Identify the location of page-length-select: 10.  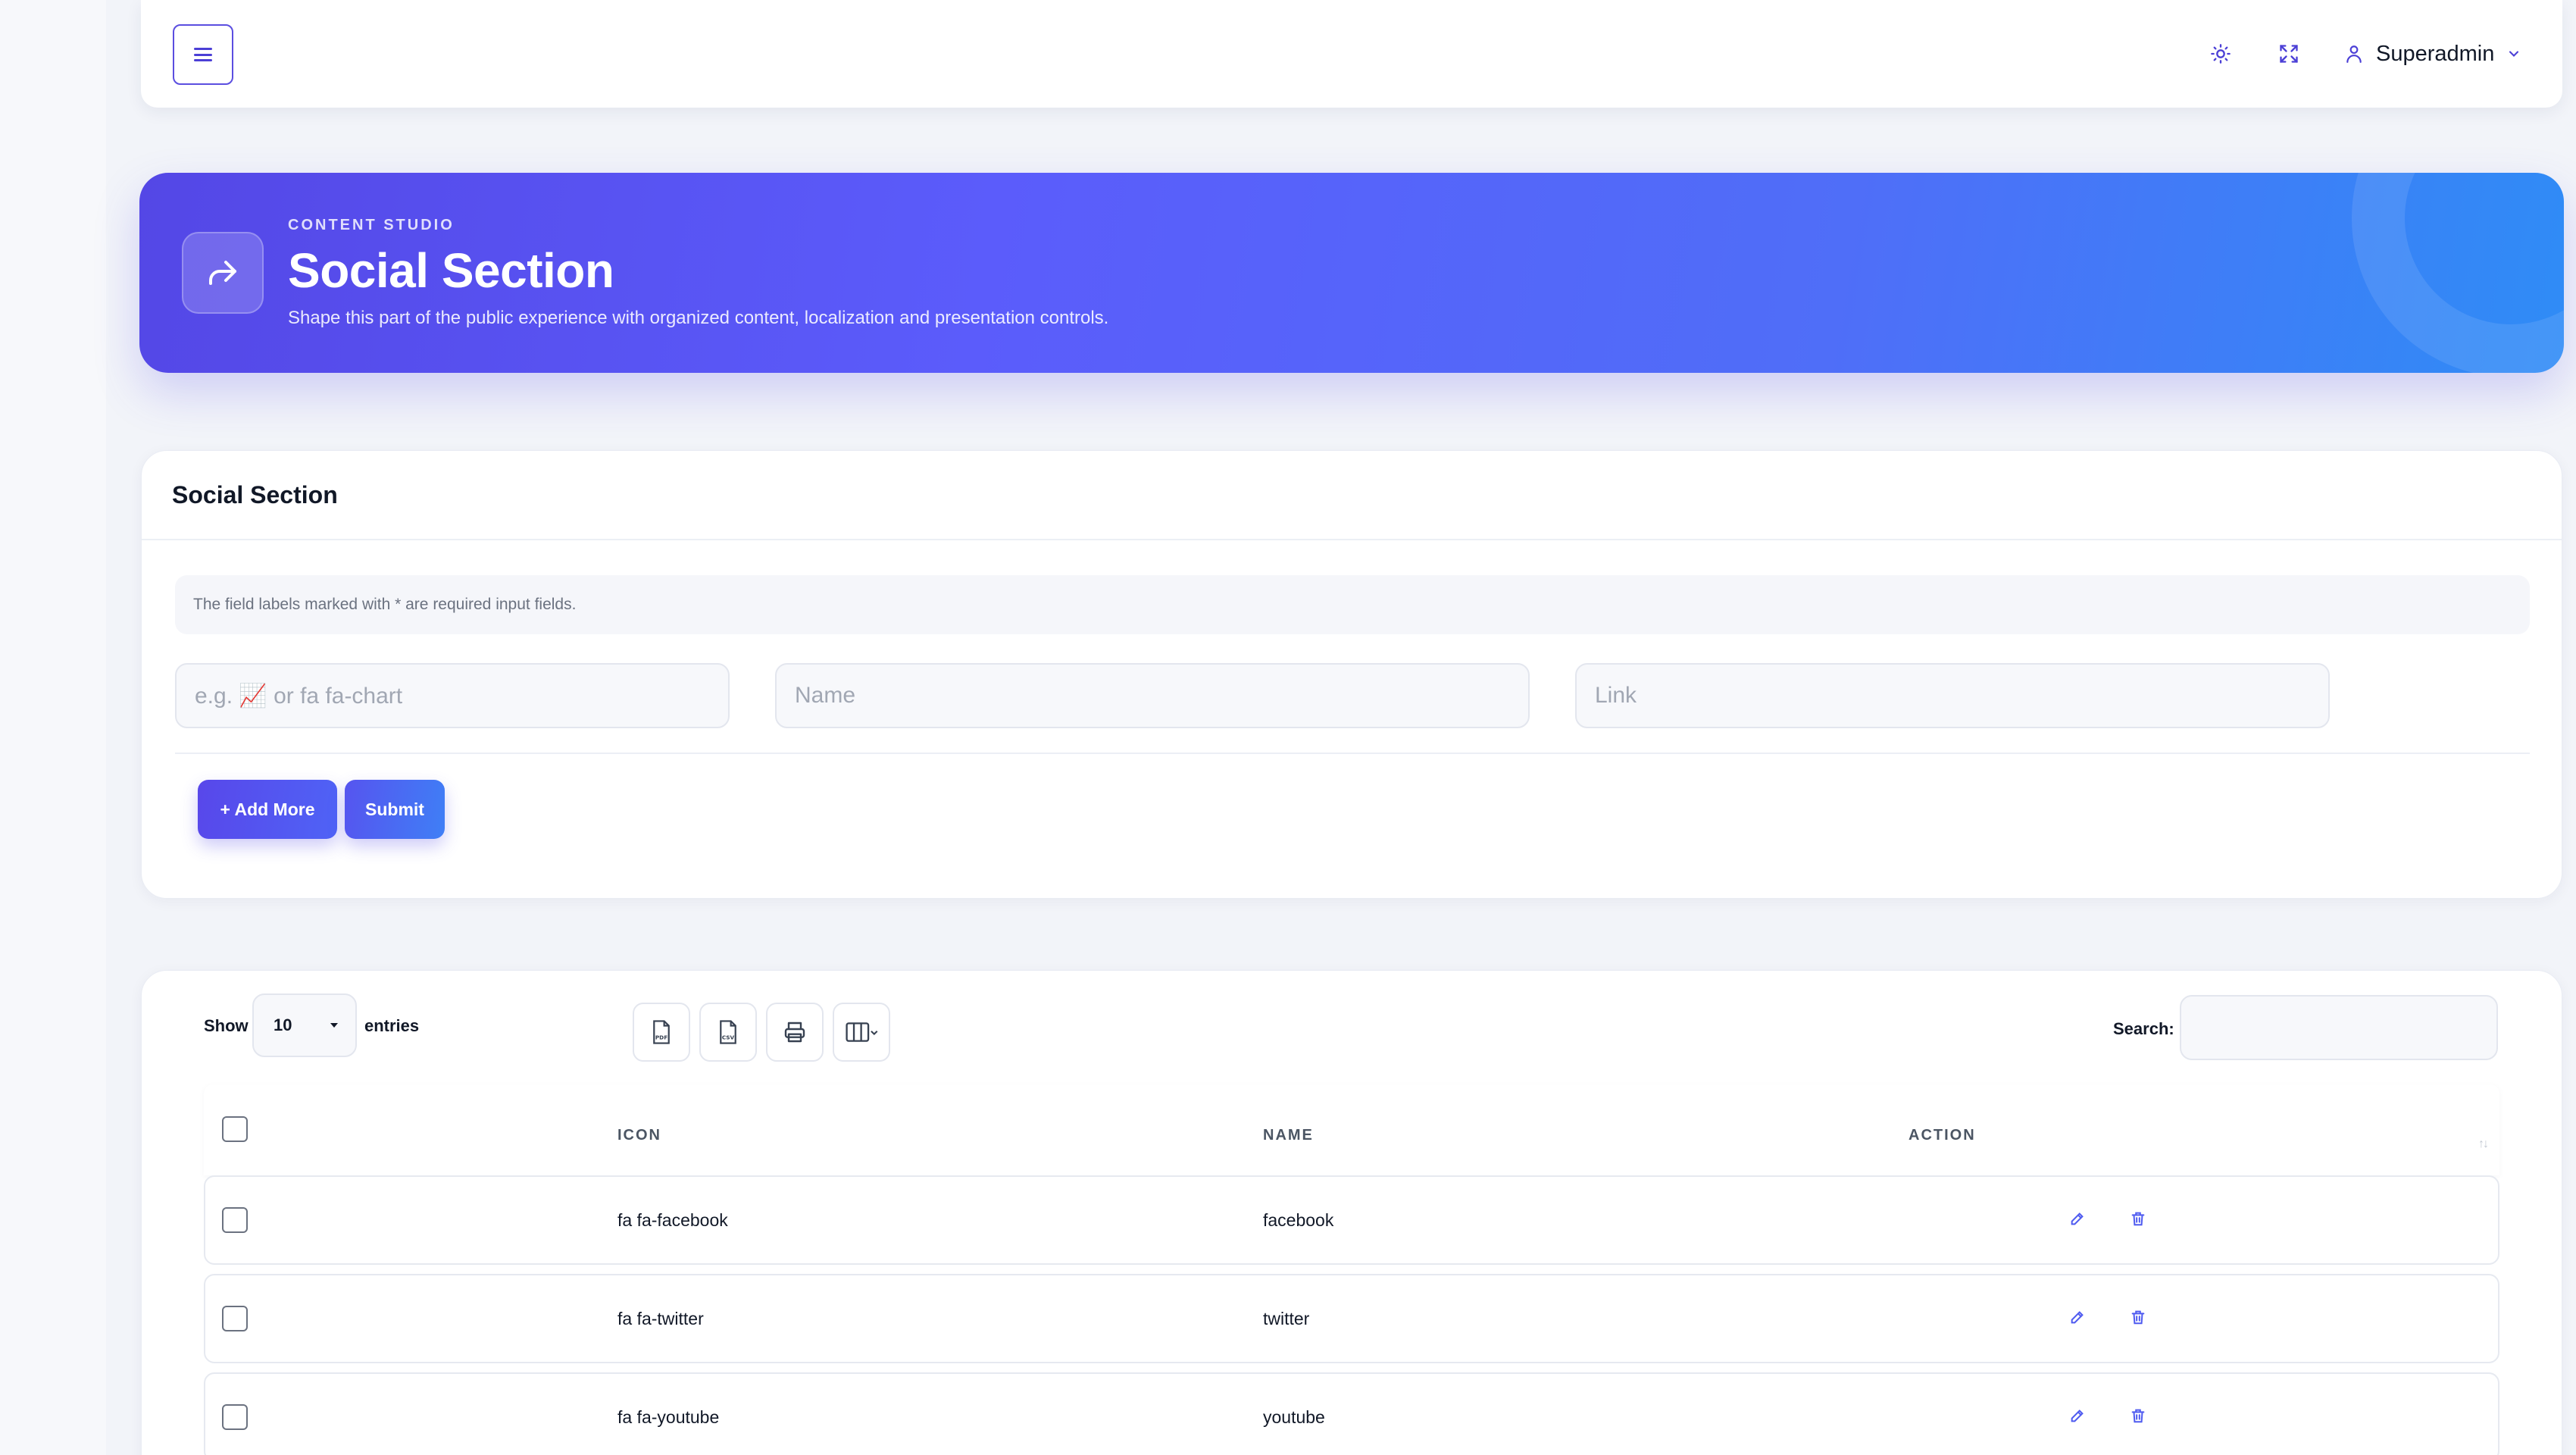
(305, 1025).